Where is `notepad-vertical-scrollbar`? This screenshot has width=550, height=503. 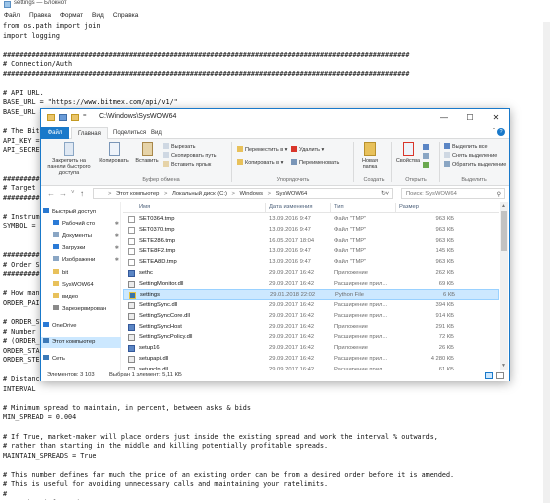 notepad-vertical-scrollbar is located at coordinates (546, 262).